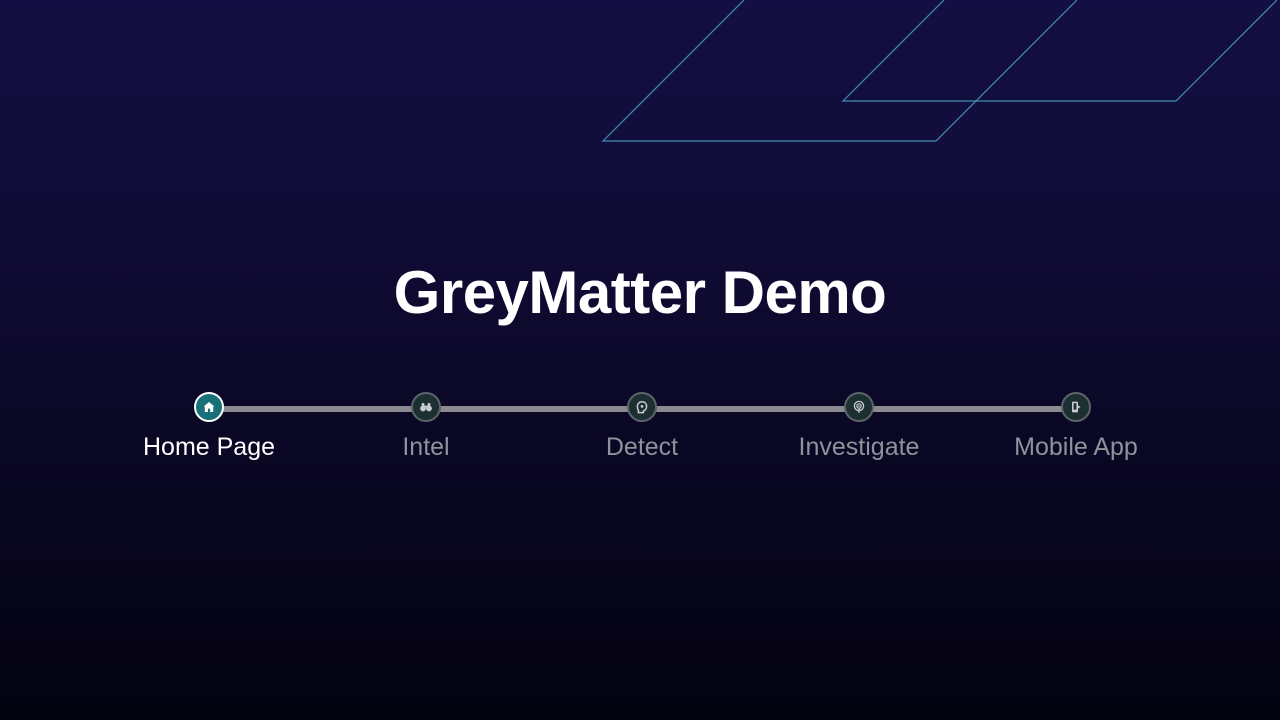  Describe the element at coordinates (426, 447) in the screenshot. I see `step-label: Intel` at that location.